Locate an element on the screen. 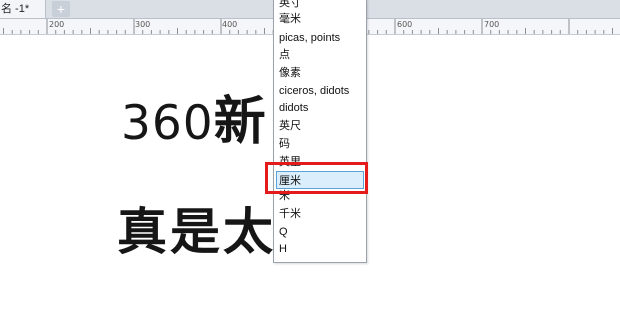 The image size is (620, 309). menu-item-pixel: 像素 is located at coordinates (320, 73).